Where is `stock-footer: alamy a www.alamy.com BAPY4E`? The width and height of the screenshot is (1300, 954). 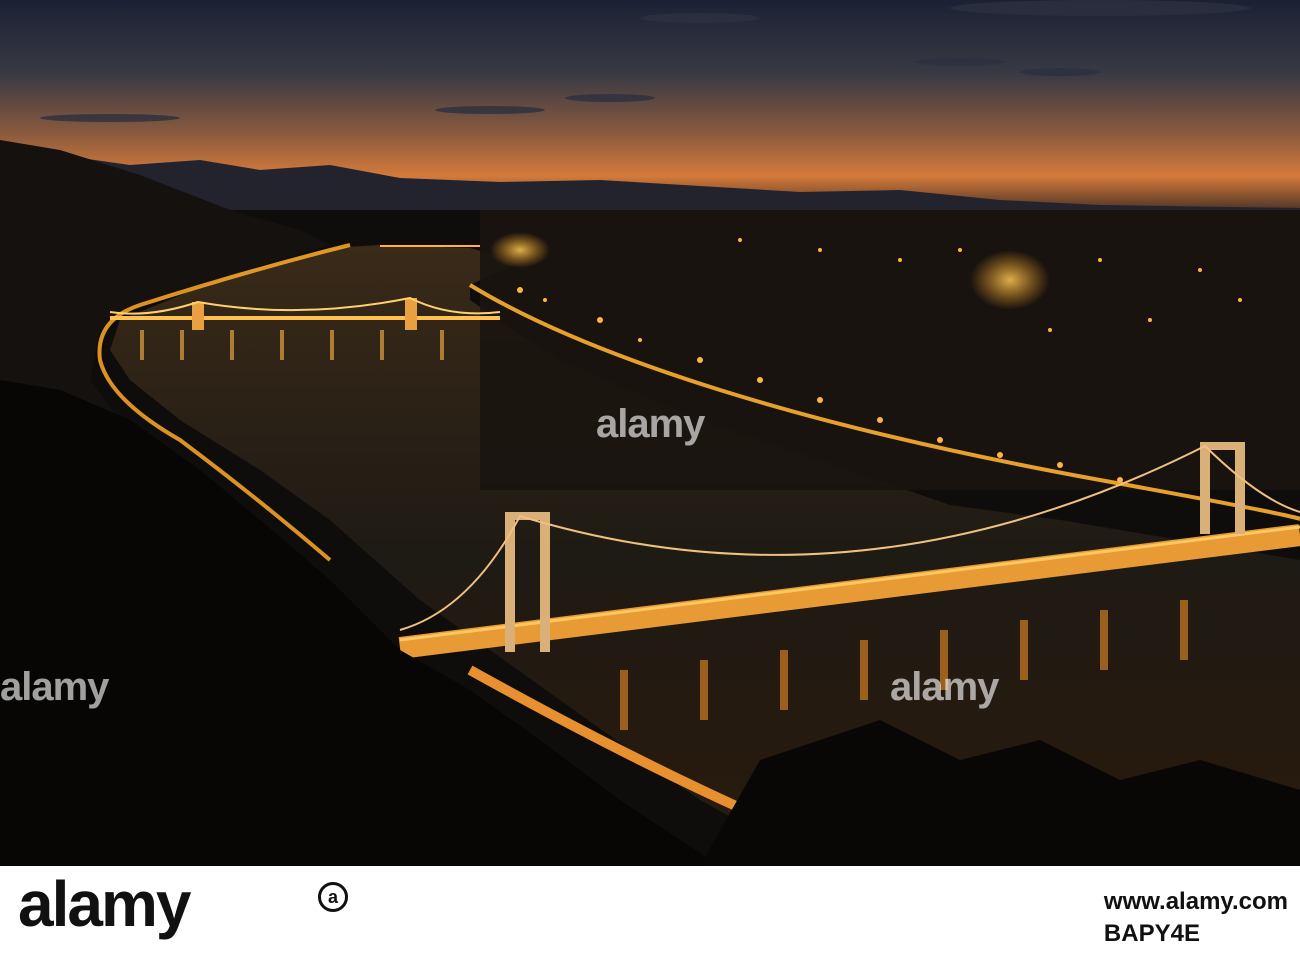 stock-footer: alamy a www.alamy.com BAPY4E is located at coordinates (650, 910).